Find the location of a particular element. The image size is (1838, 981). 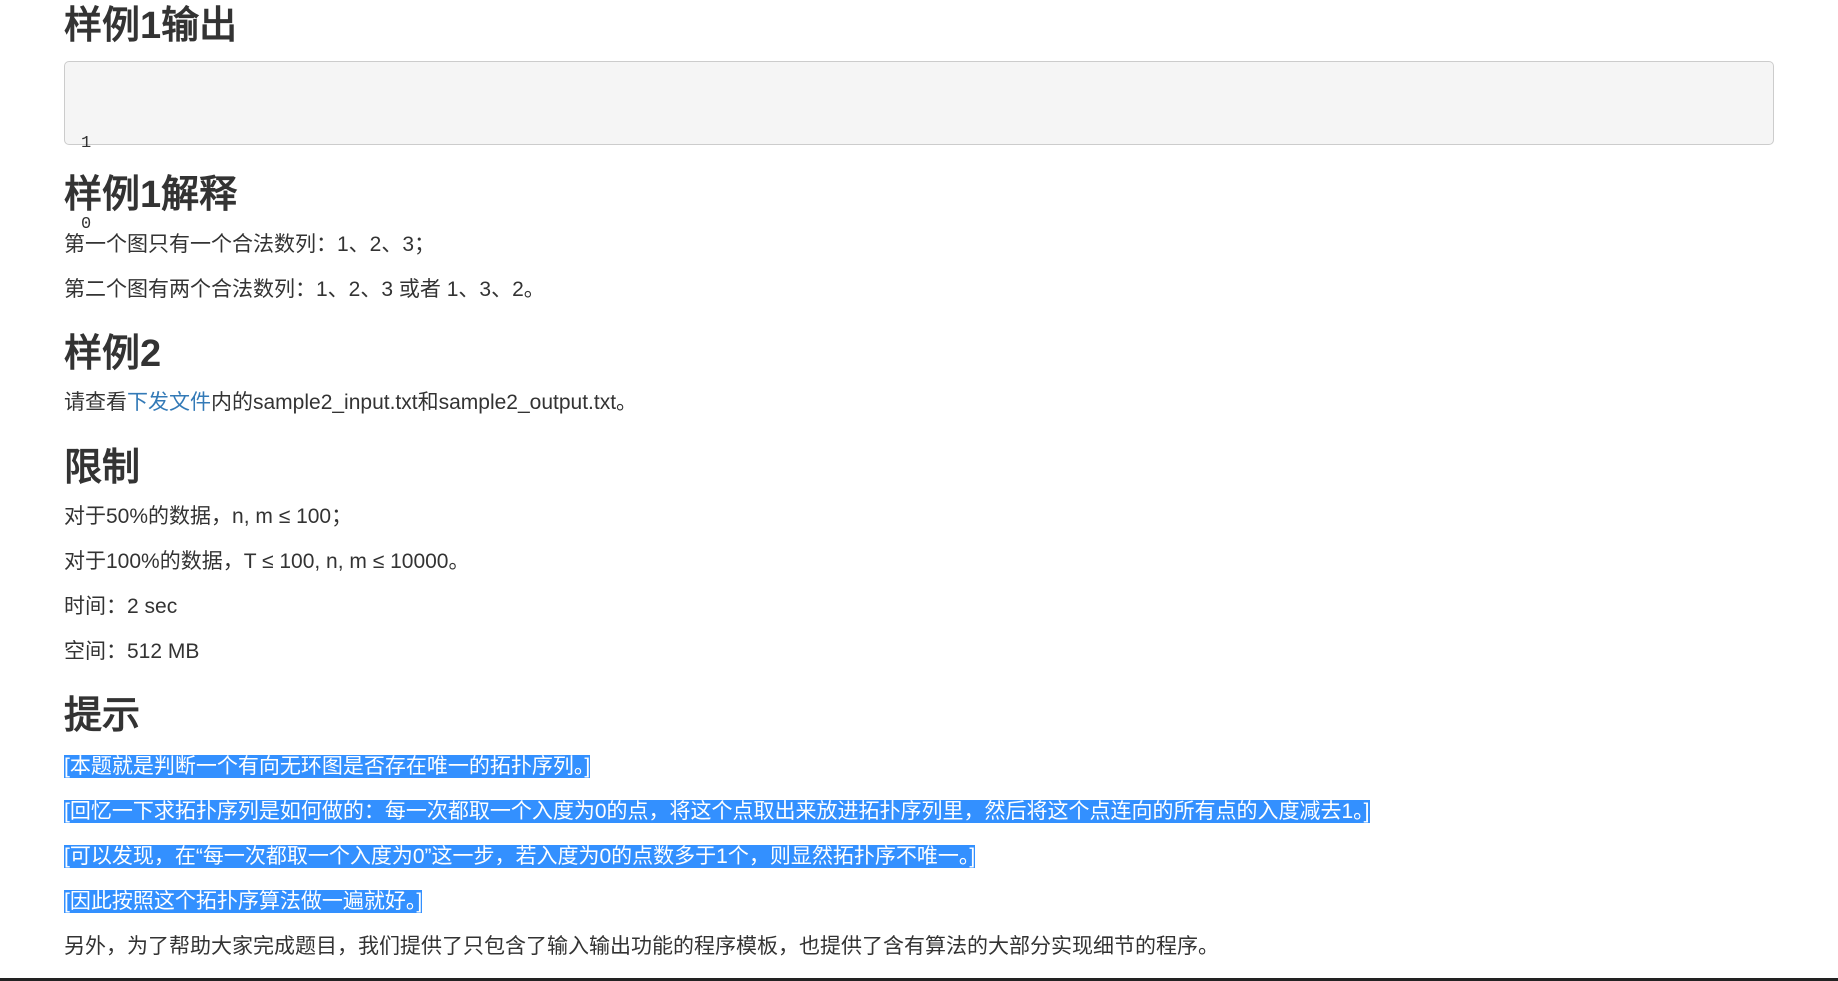

explain-paragraph-1: 第一个图只有一个合法数列：1、2、3； is located at coordinates (250, 244).